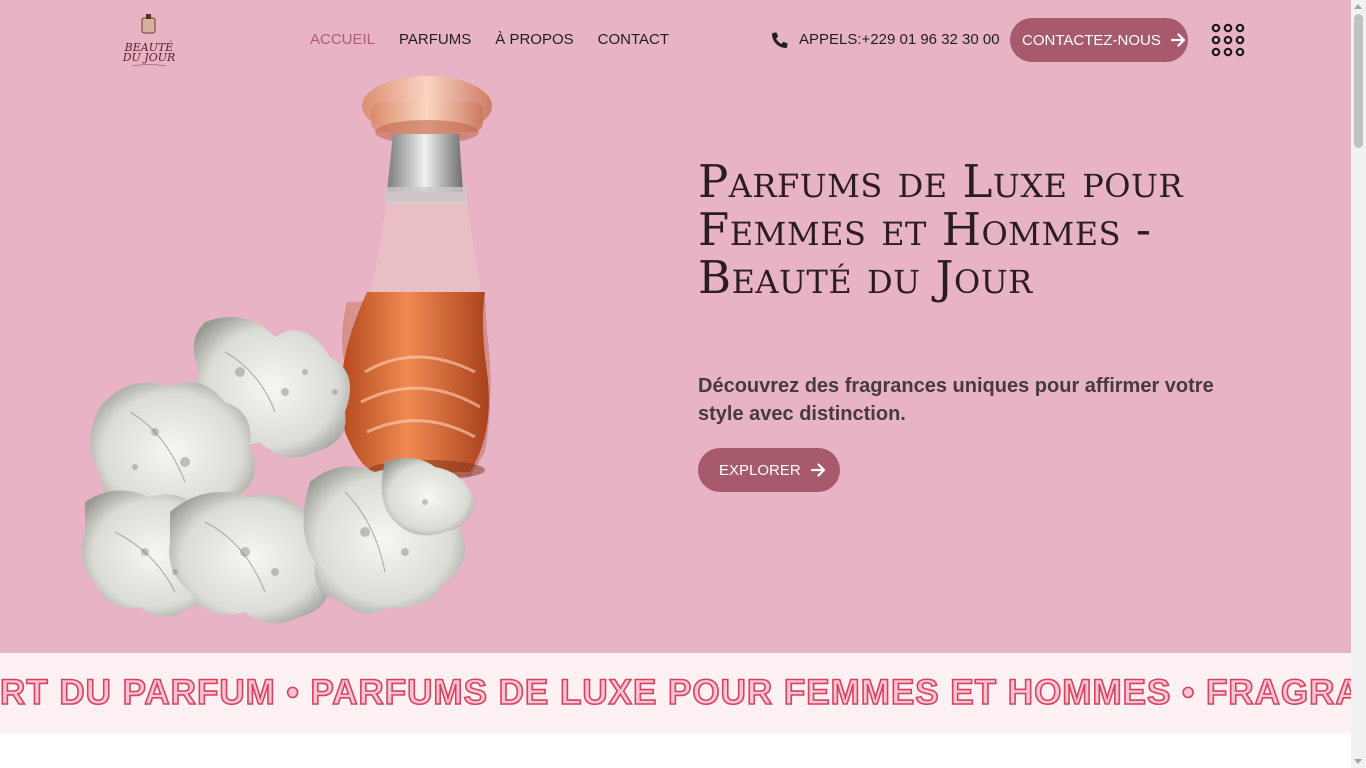 This screenshot has height=768, width=1366. What do you see at coordinates (899, 39) in the screenshot?
I see `phone-text: APPELS:+229 01 96 32 30 00` at bounding box center [899, 39].